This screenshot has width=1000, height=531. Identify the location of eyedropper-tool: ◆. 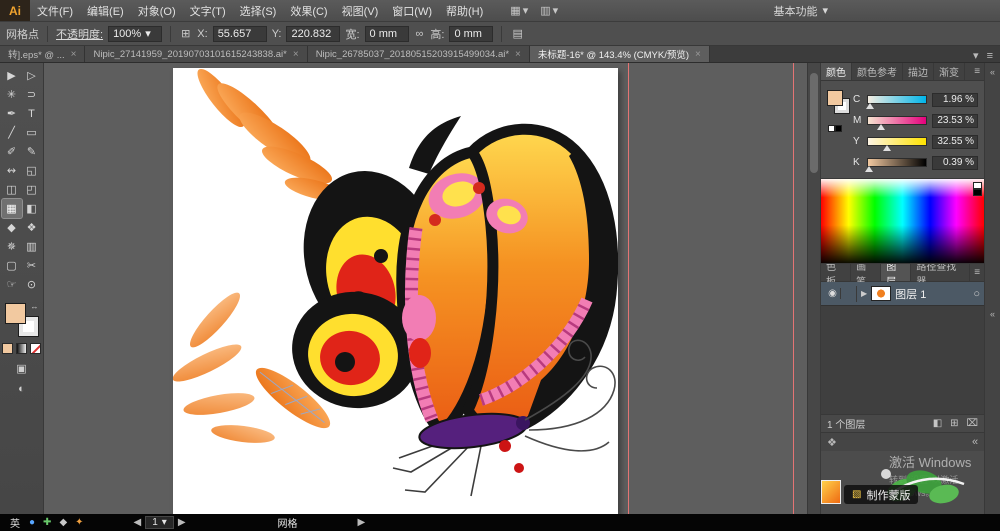
(12, 227).